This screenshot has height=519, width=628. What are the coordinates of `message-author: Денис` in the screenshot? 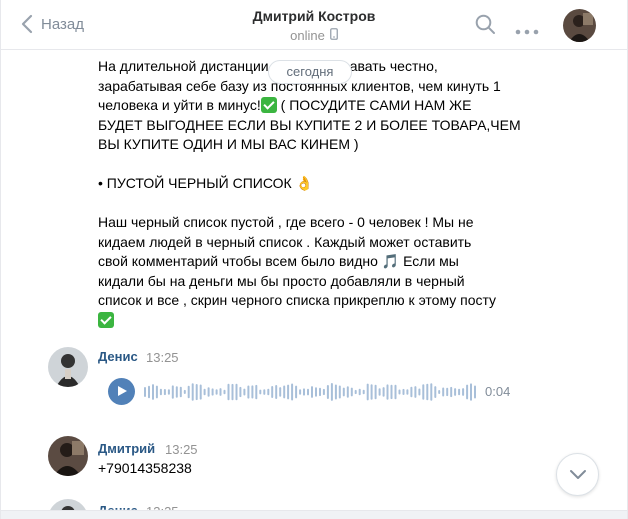 It's located at (118, 356).